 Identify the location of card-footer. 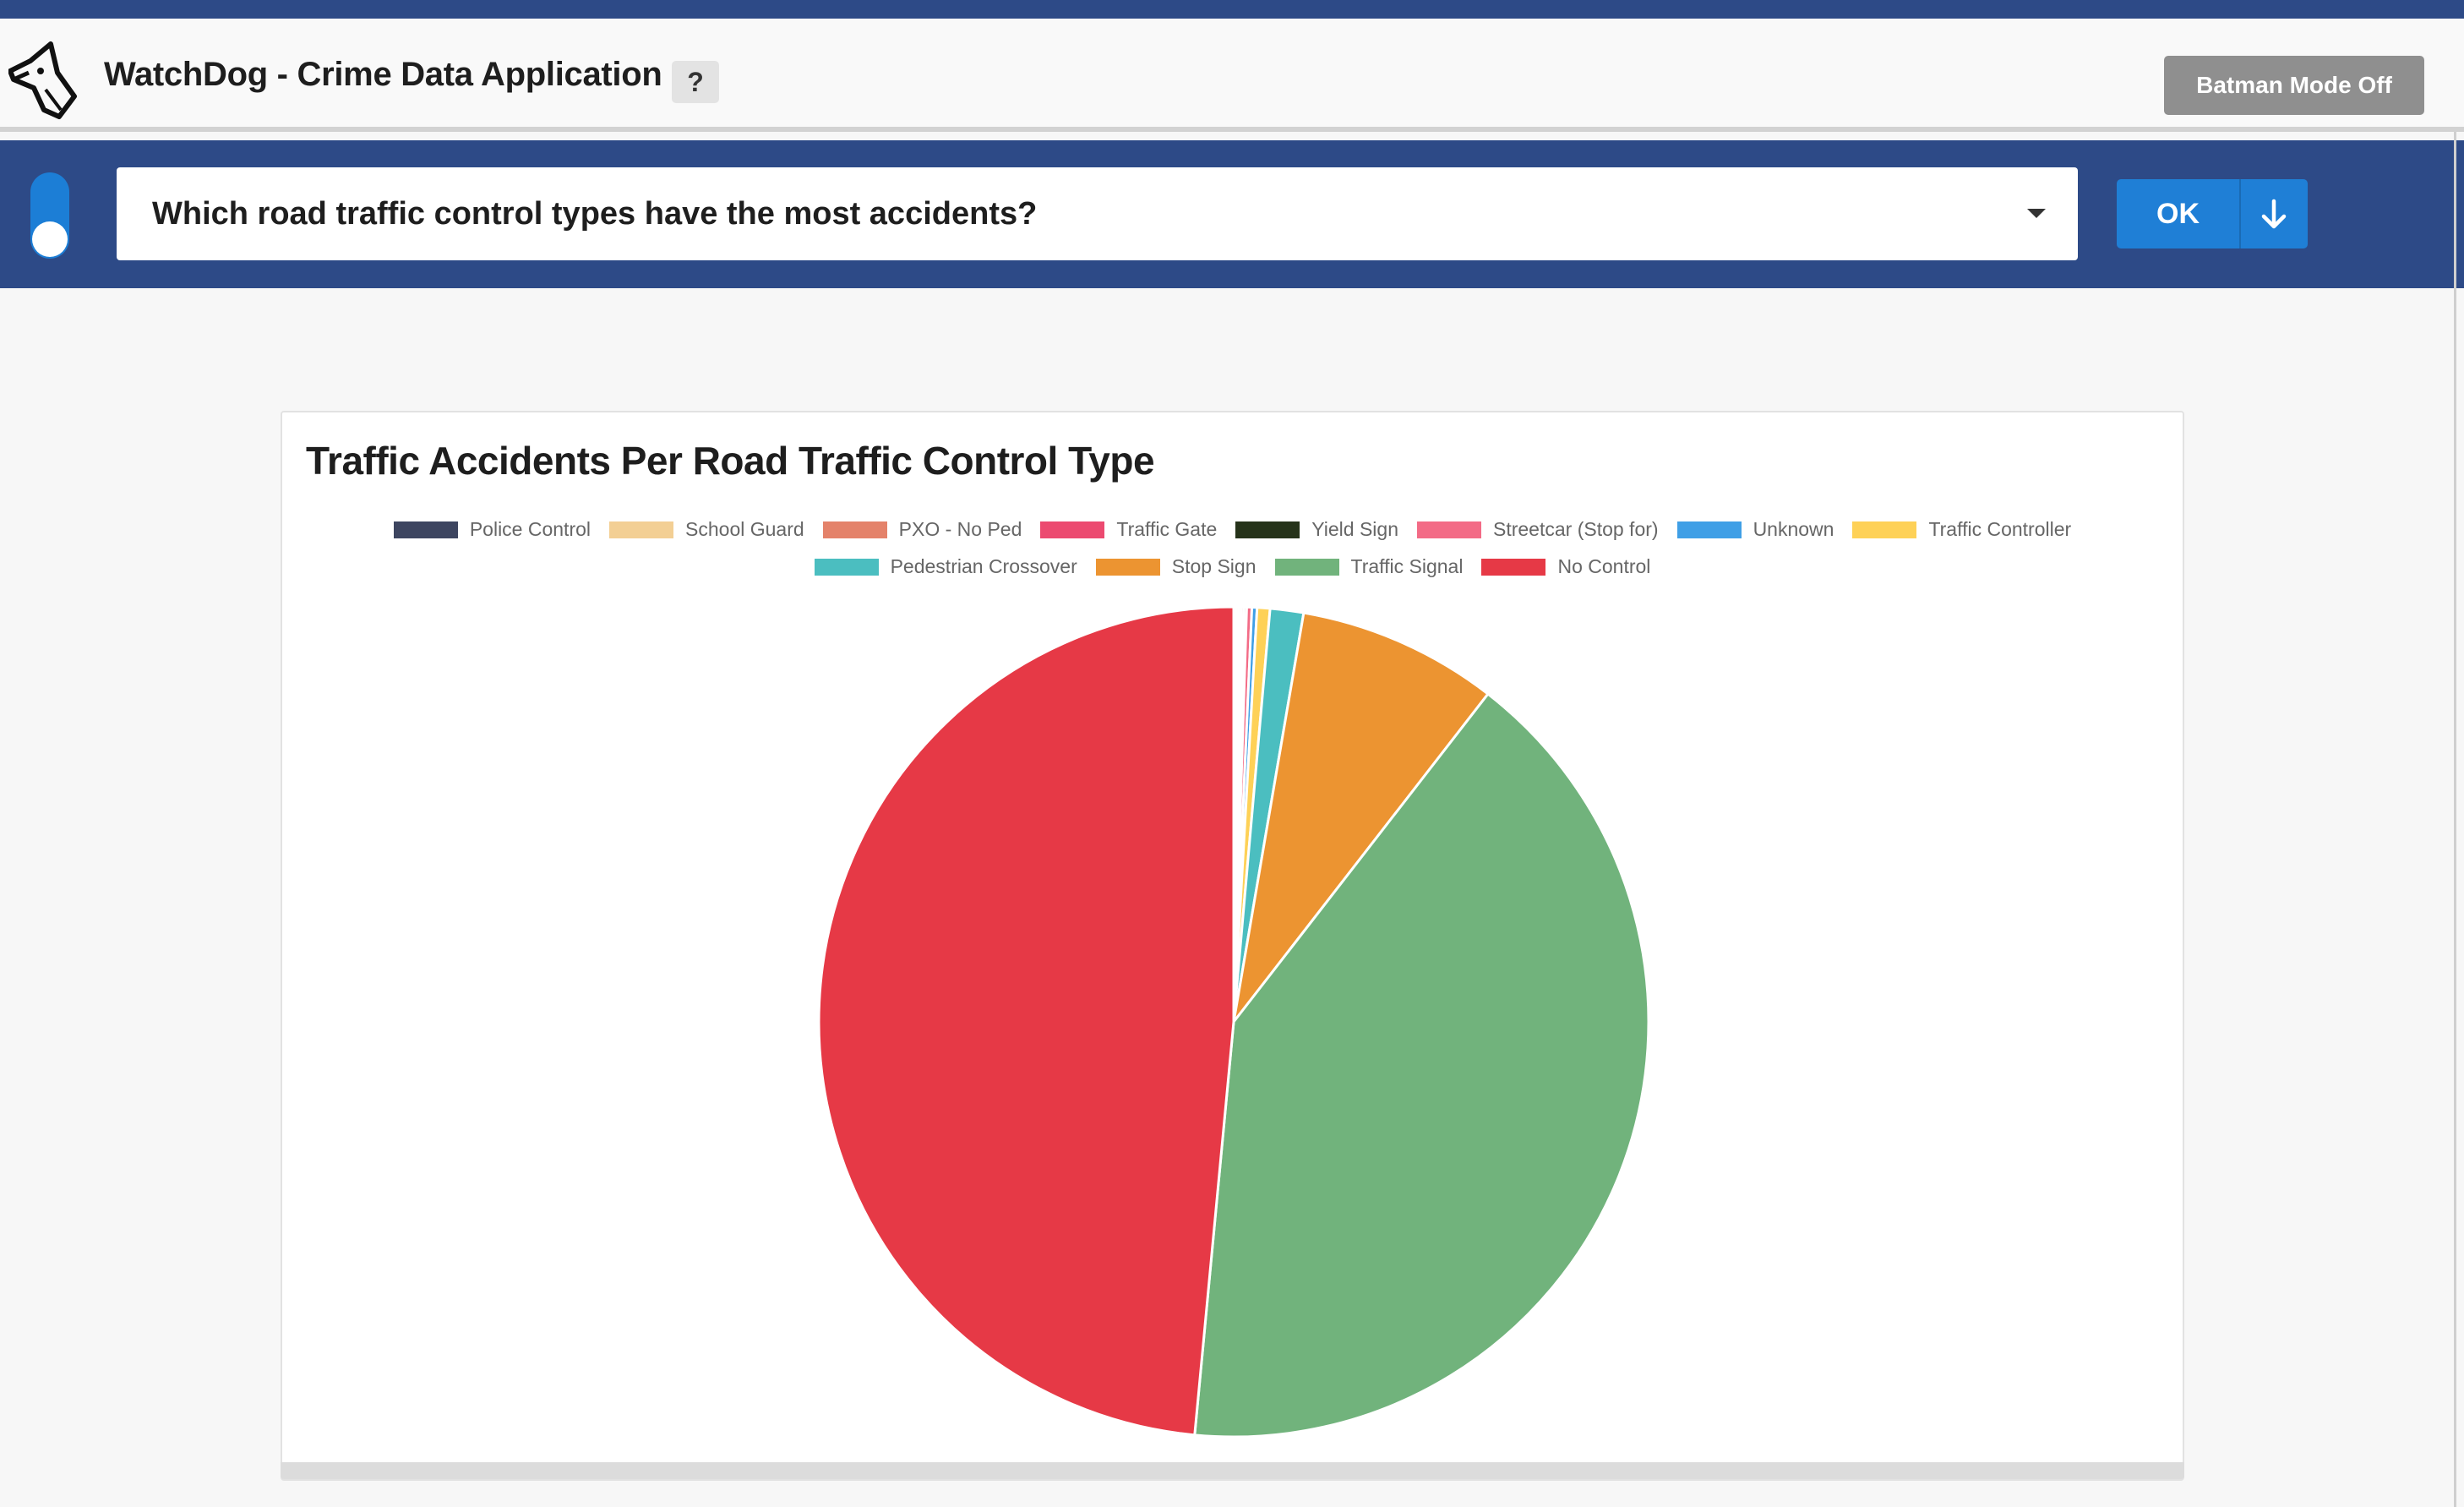
(1232, 1470).